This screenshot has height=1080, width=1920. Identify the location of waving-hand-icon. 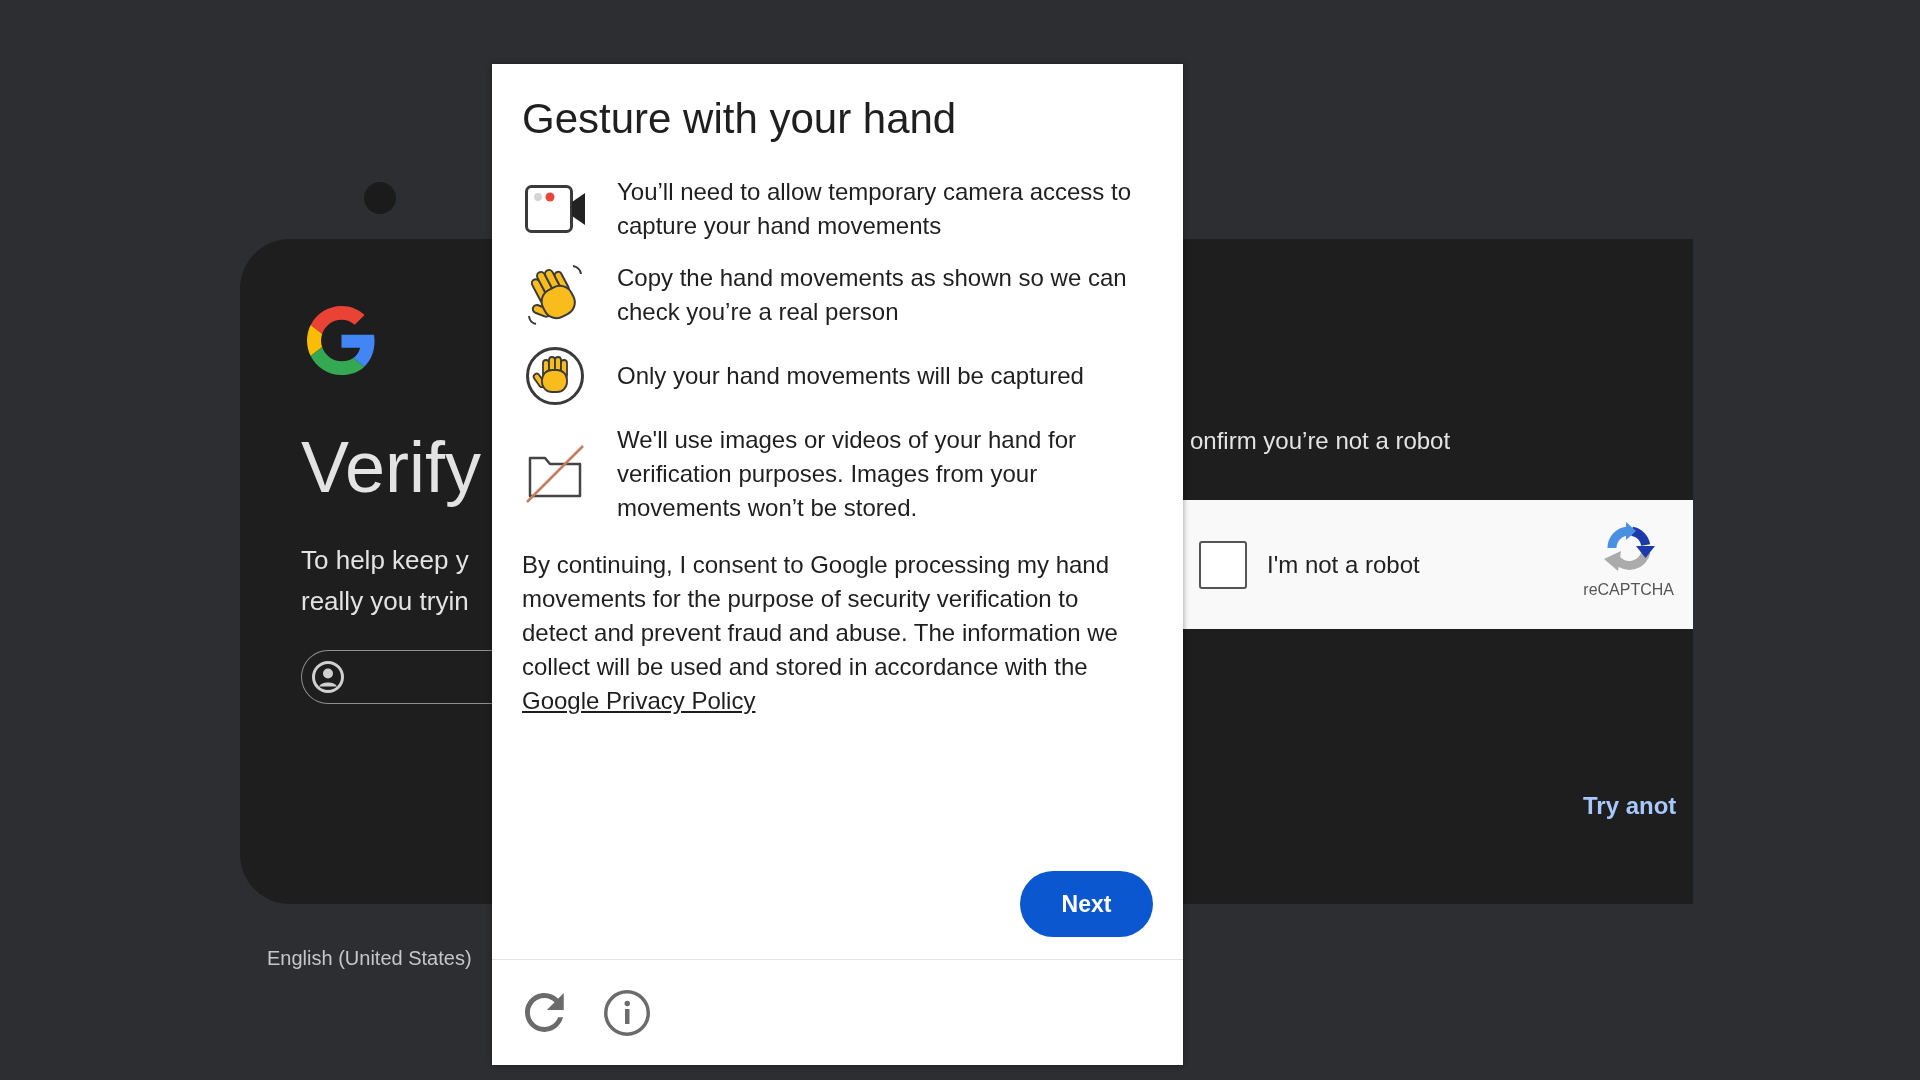
(555, 295).